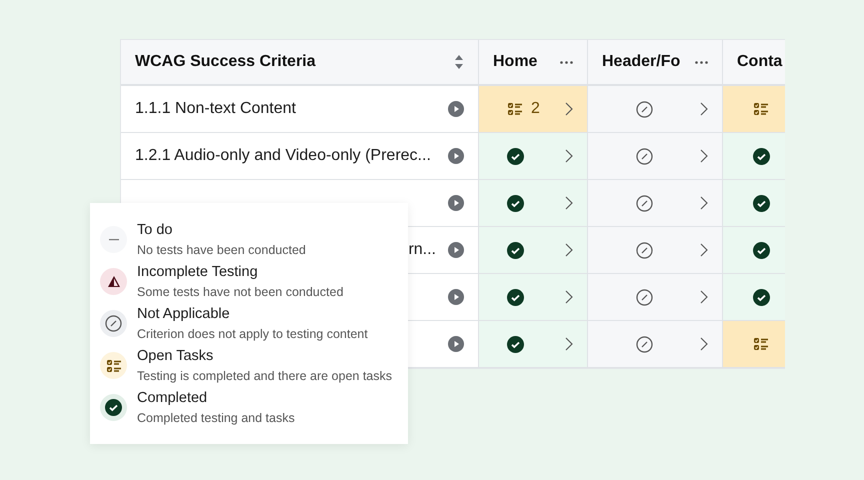 The height and width of the screenshot is (480, 864). I want to click on column-header: WCAG Success Criteria, so click(300, 63).